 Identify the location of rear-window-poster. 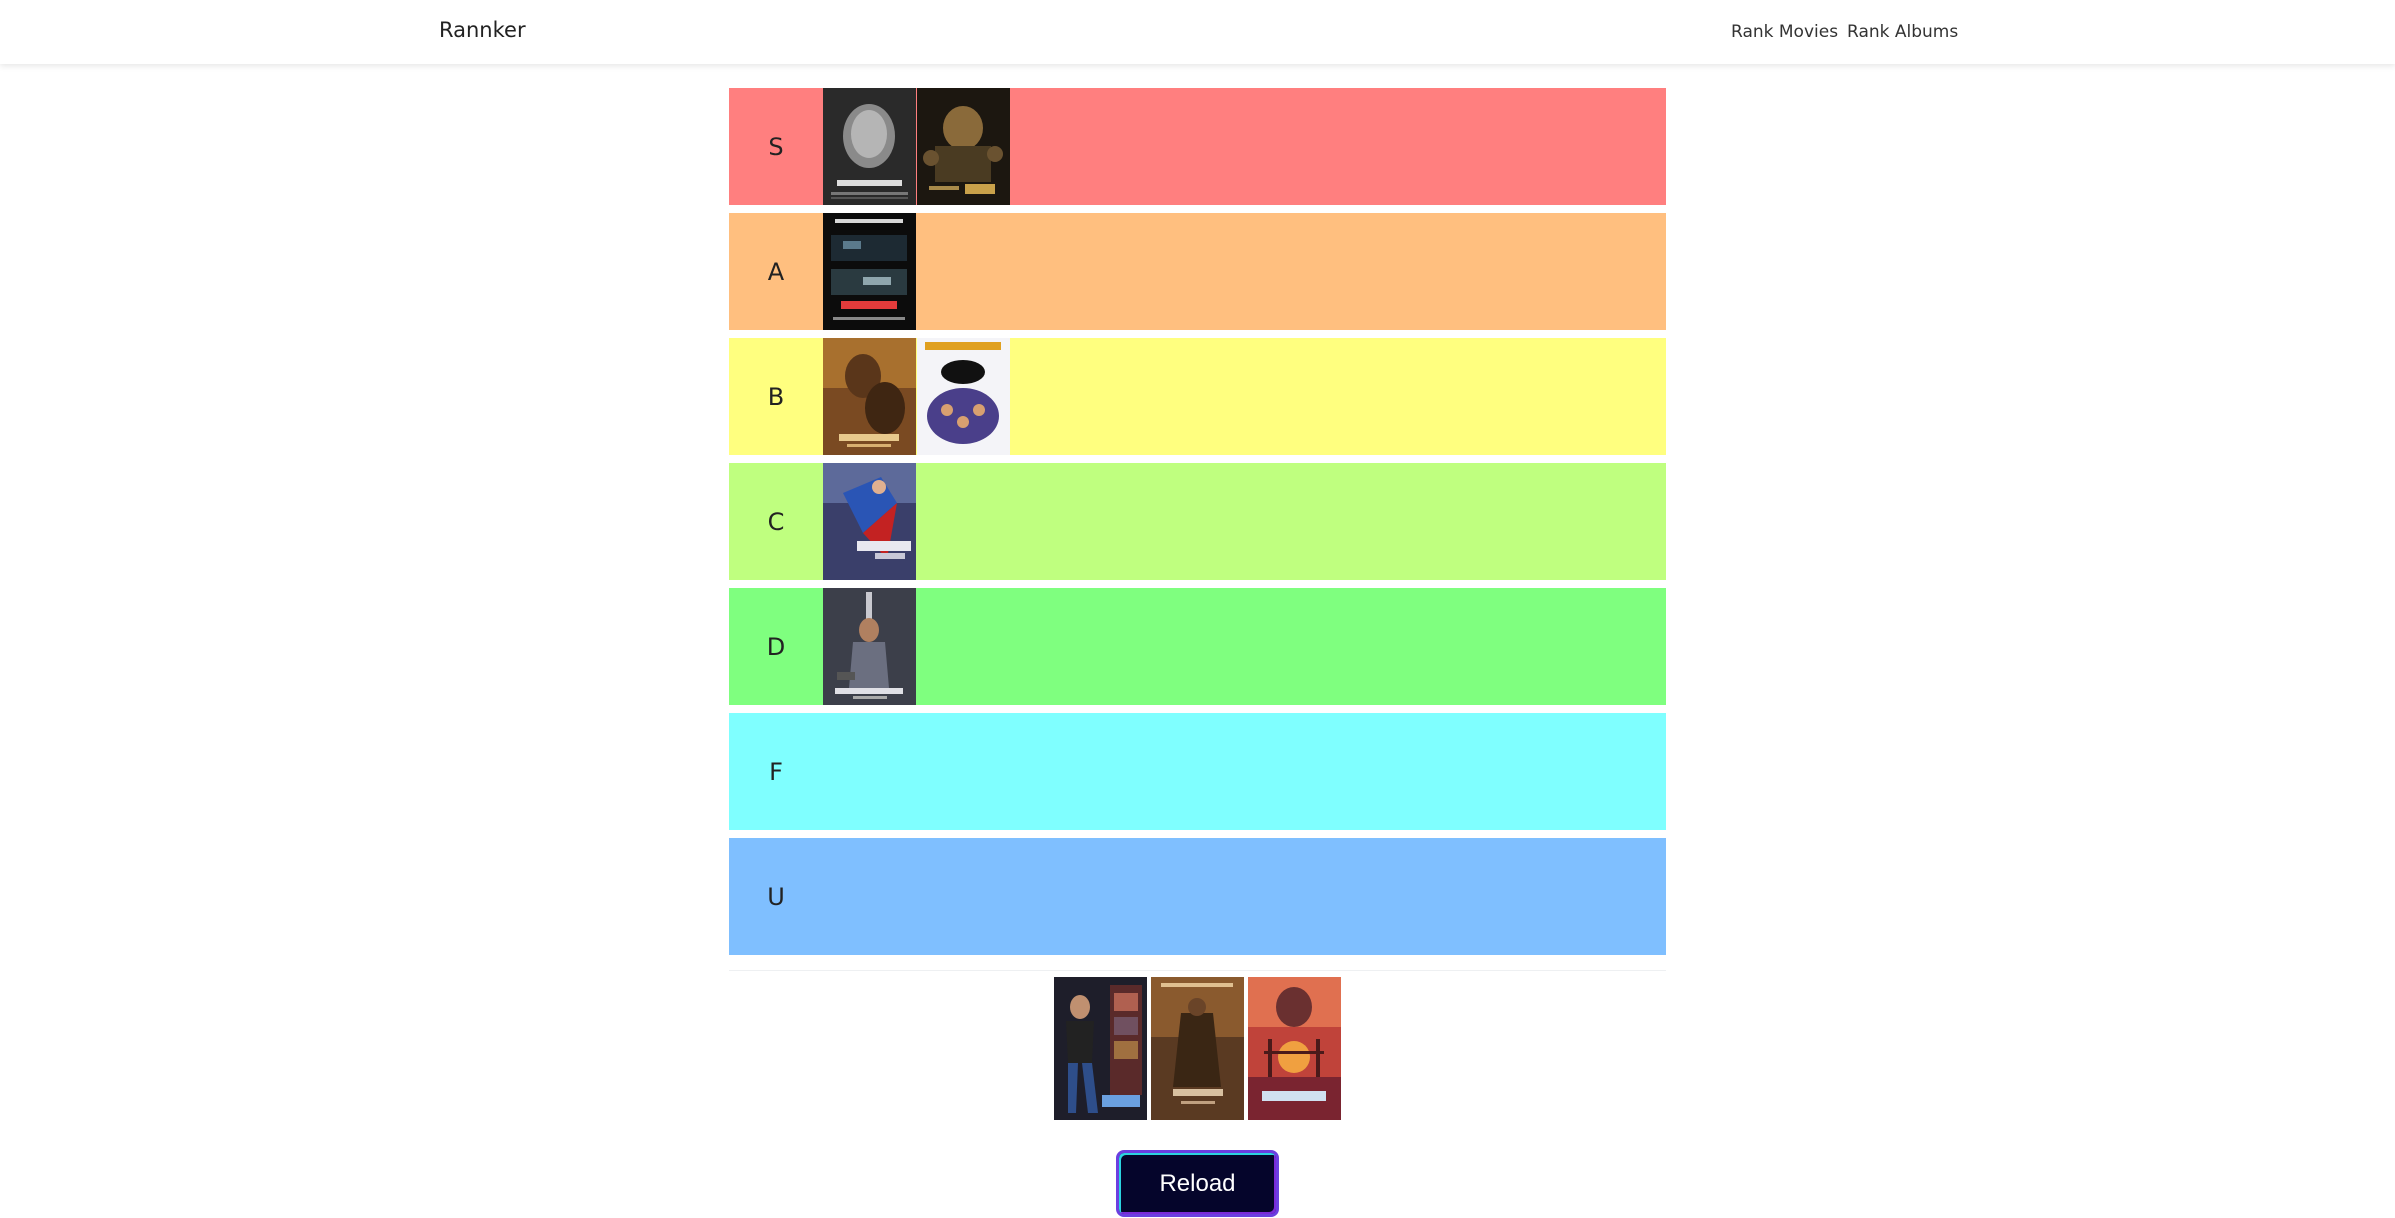
(869, 271).